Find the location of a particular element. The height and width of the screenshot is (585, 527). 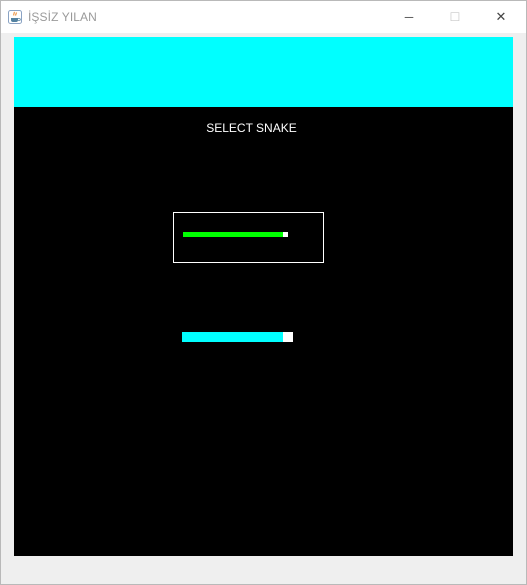

snake-head-cyan is located at coordinates (288, 337).